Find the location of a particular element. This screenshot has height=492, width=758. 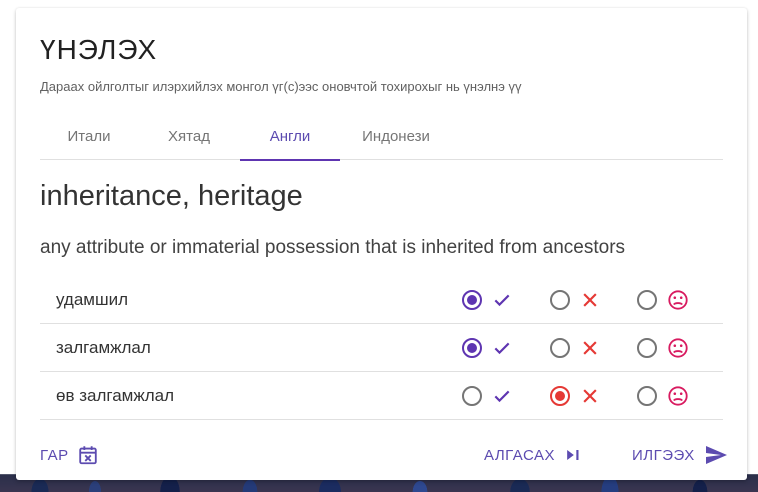

calendar-remove-icon is located at coordinates (88, 455).